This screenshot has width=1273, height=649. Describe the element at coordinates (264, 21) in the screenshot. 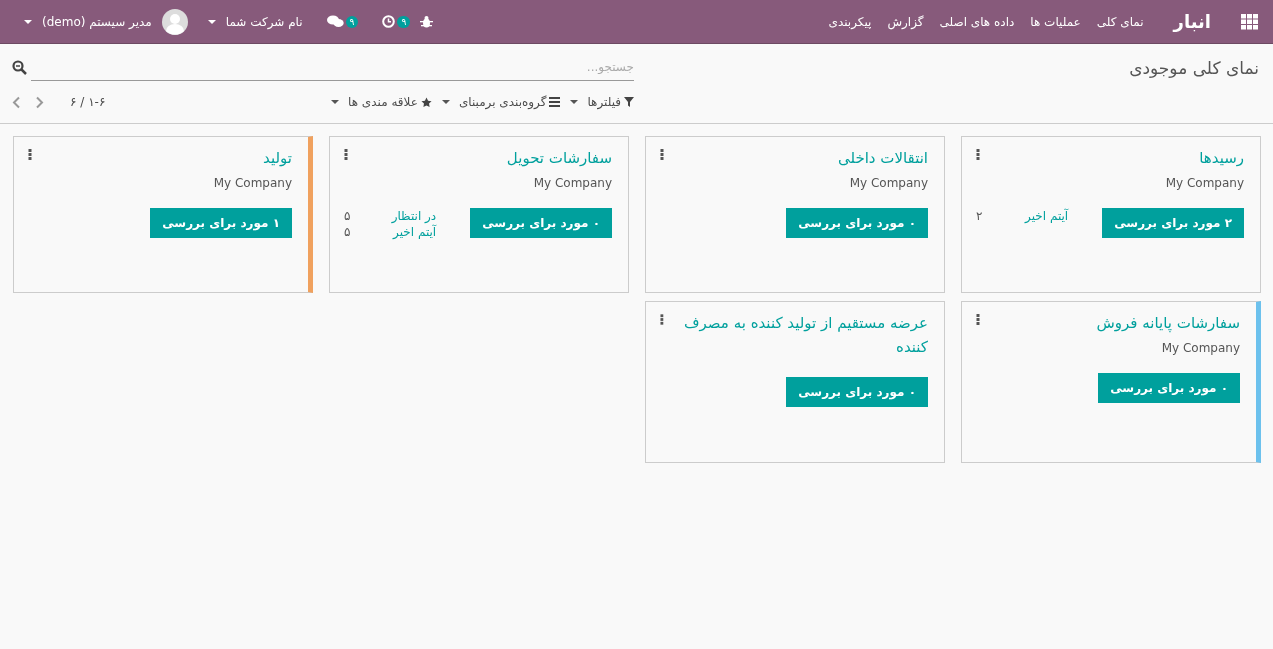

I see `company-switcher: نام شرکت شما` at that location.